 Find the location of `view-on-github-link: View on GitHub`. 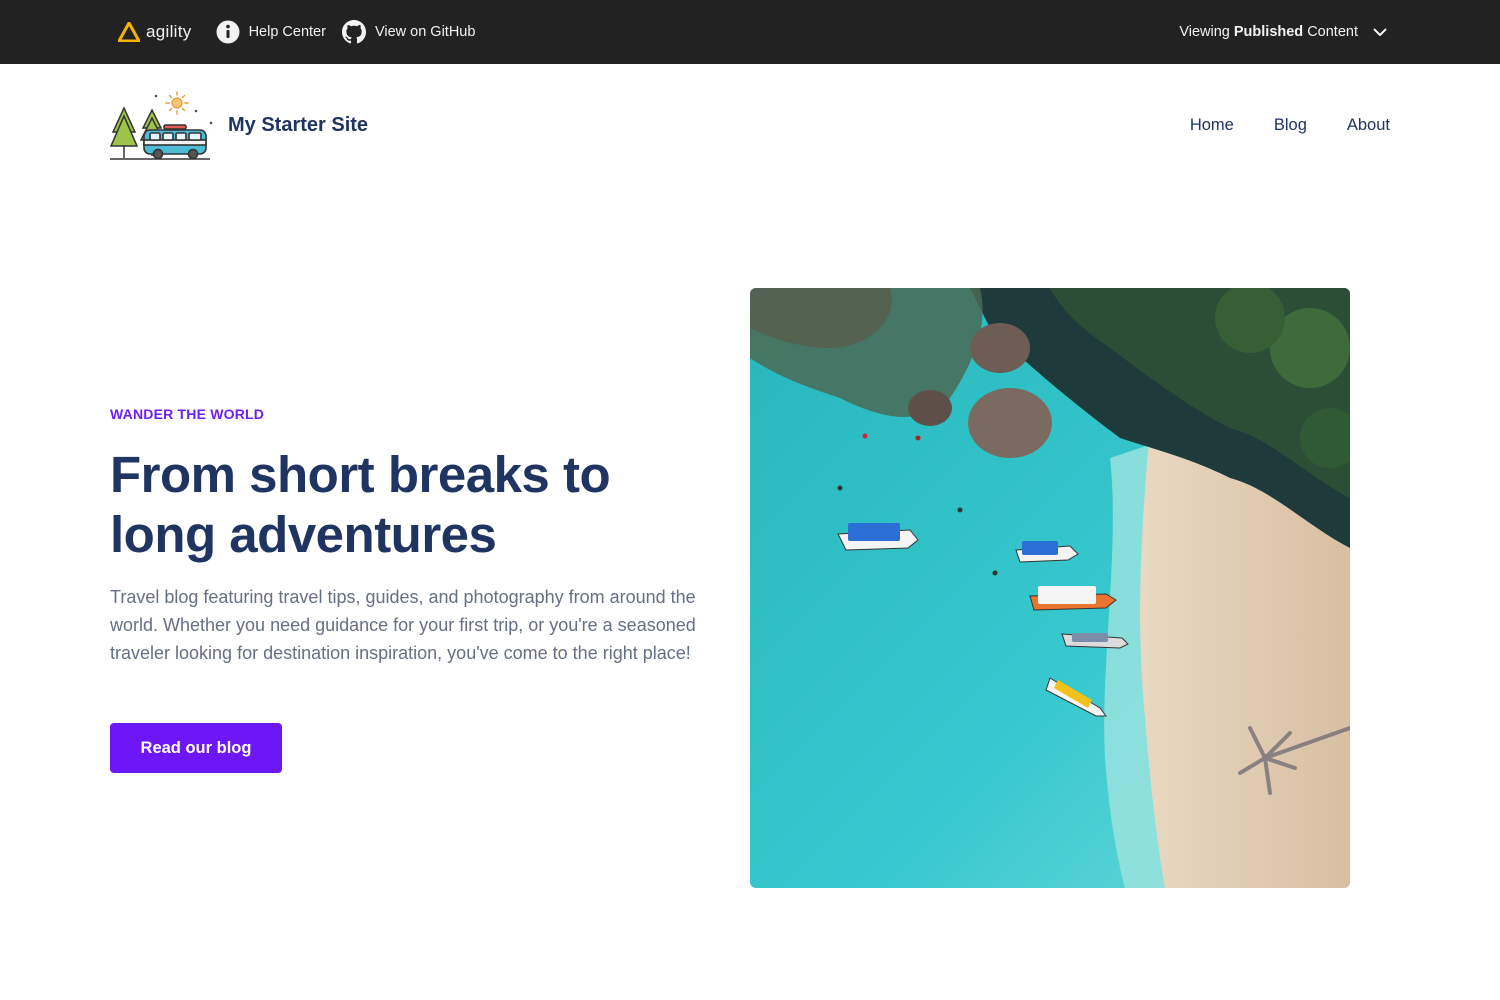

view-on-github-link: View on GitHub is located at coordinates (408, 32).